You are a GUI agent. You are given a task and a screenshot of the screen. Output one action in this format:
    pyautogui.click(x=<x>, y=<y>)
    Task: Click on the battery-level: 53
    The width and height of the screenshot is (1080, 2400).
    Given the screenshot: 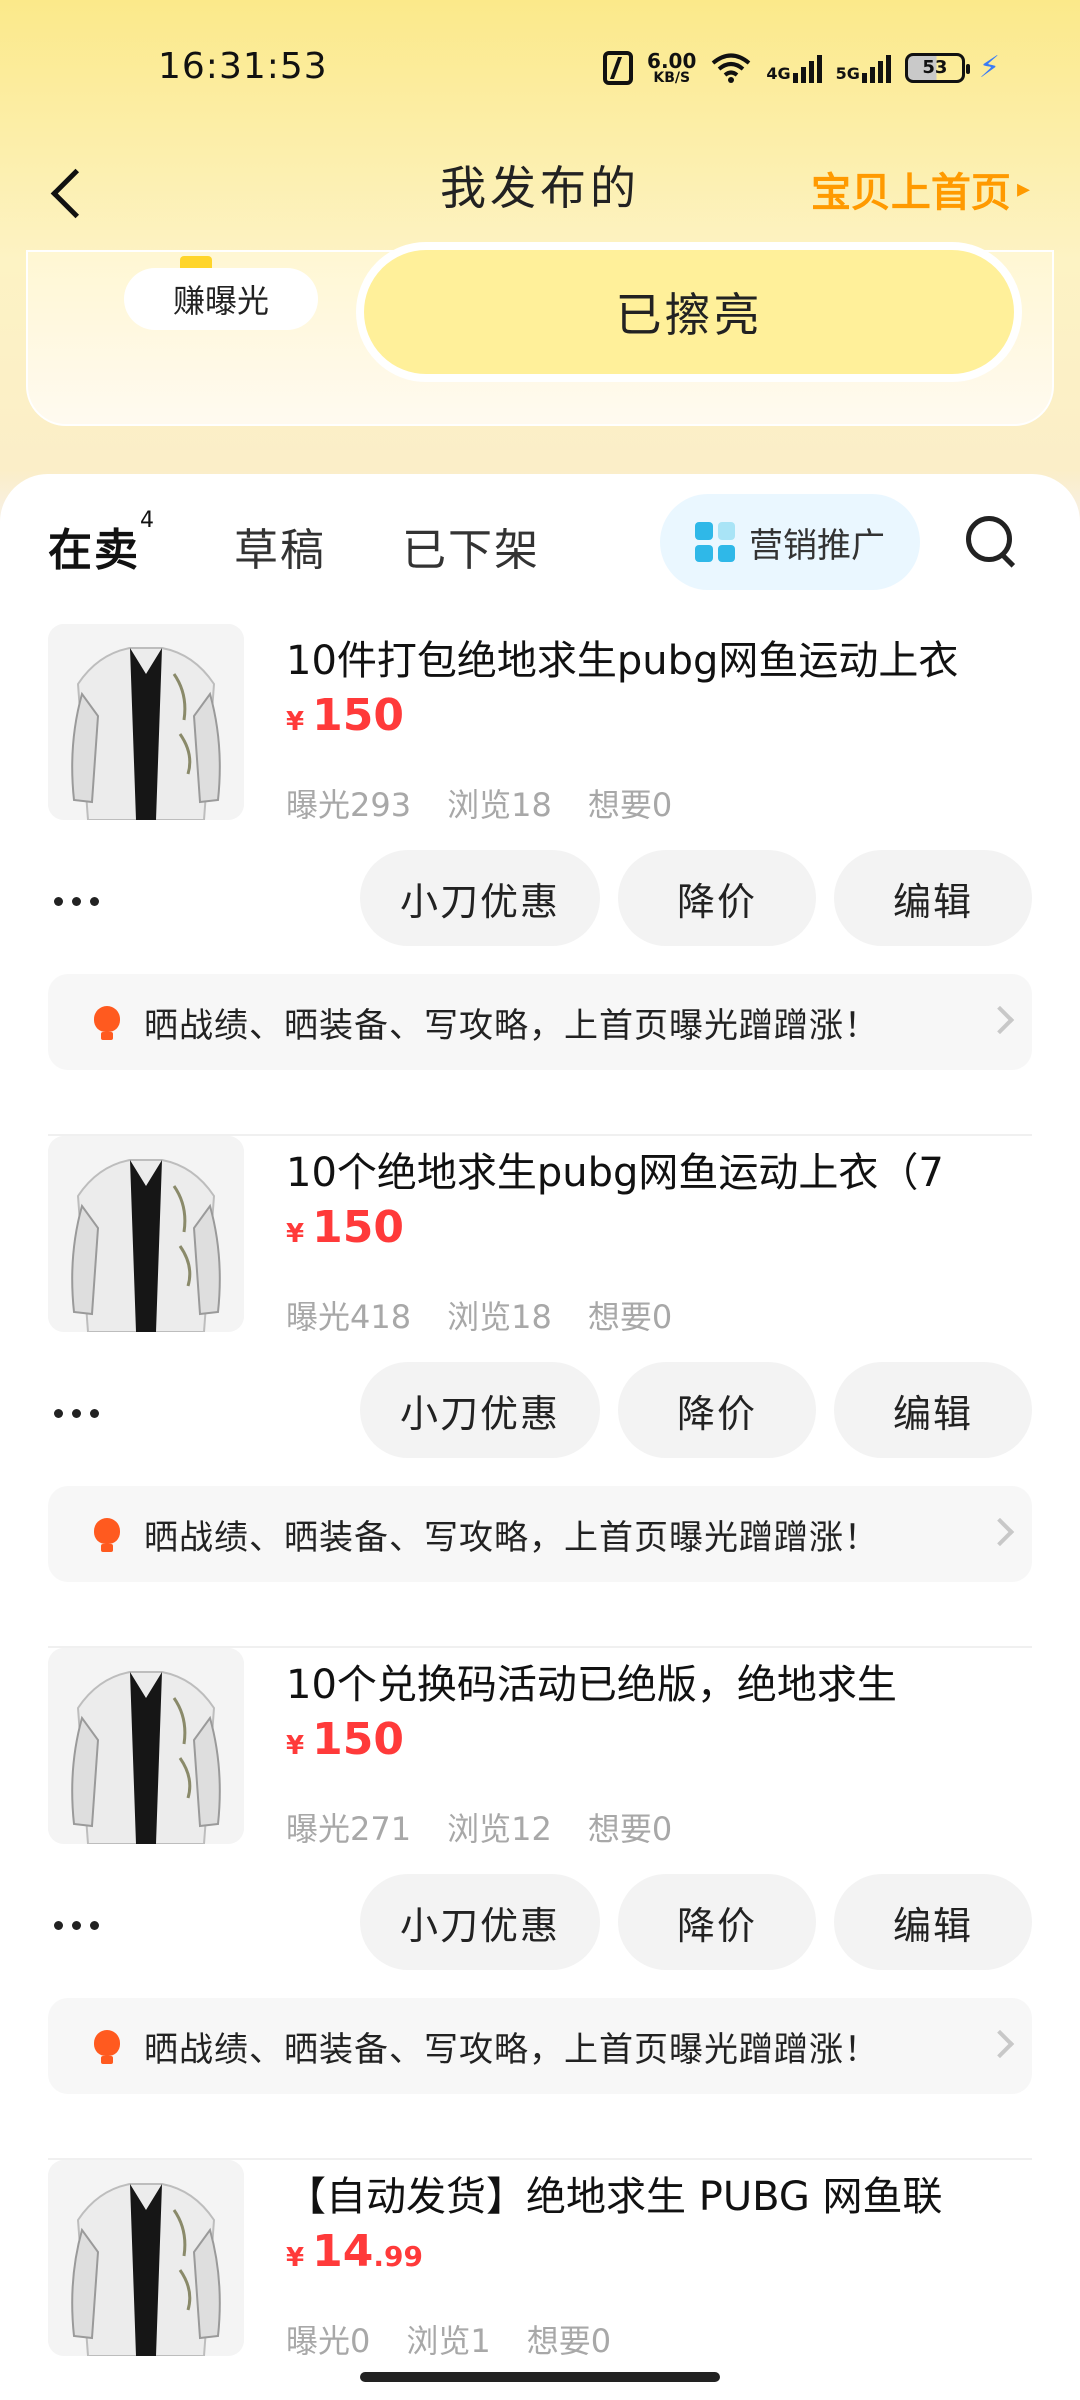 What is the action you would take?
    pyautogui.click(x=935, y=67)
    